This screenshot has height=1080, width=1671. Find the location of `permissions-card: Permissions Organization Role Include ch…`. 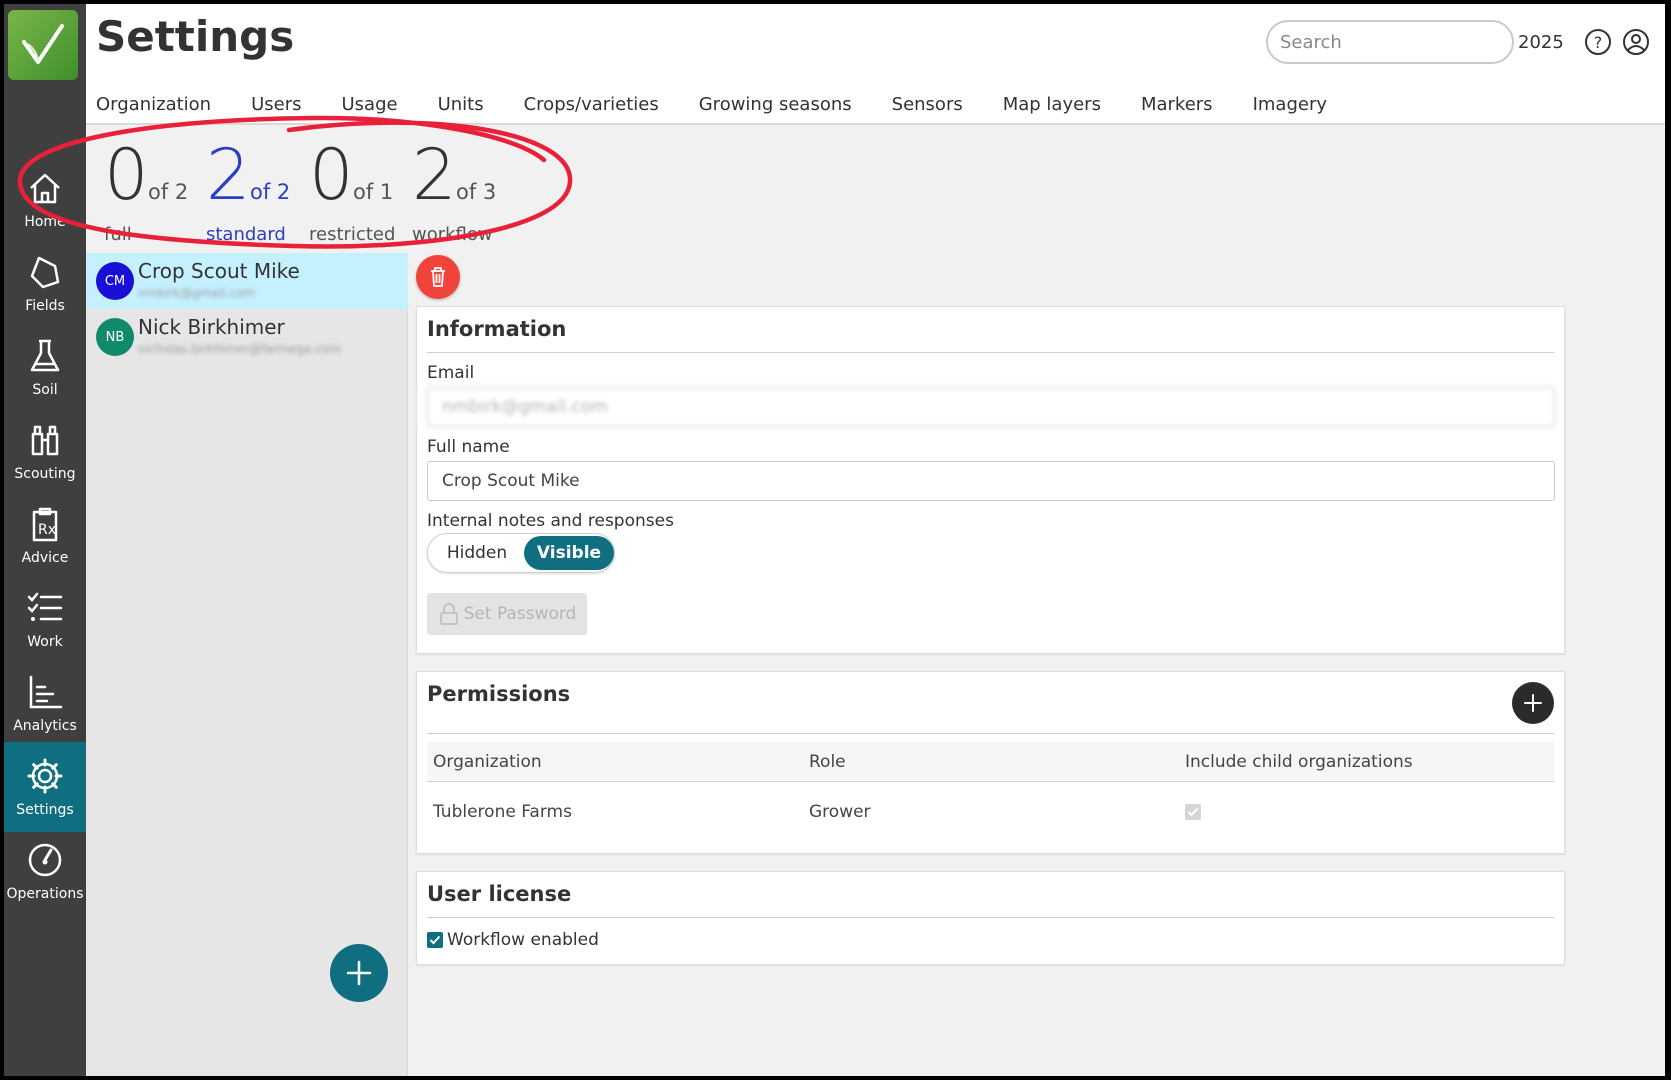

permissions-card: Permissions Organization Role Include ch… is located at coordinates (990, 762).